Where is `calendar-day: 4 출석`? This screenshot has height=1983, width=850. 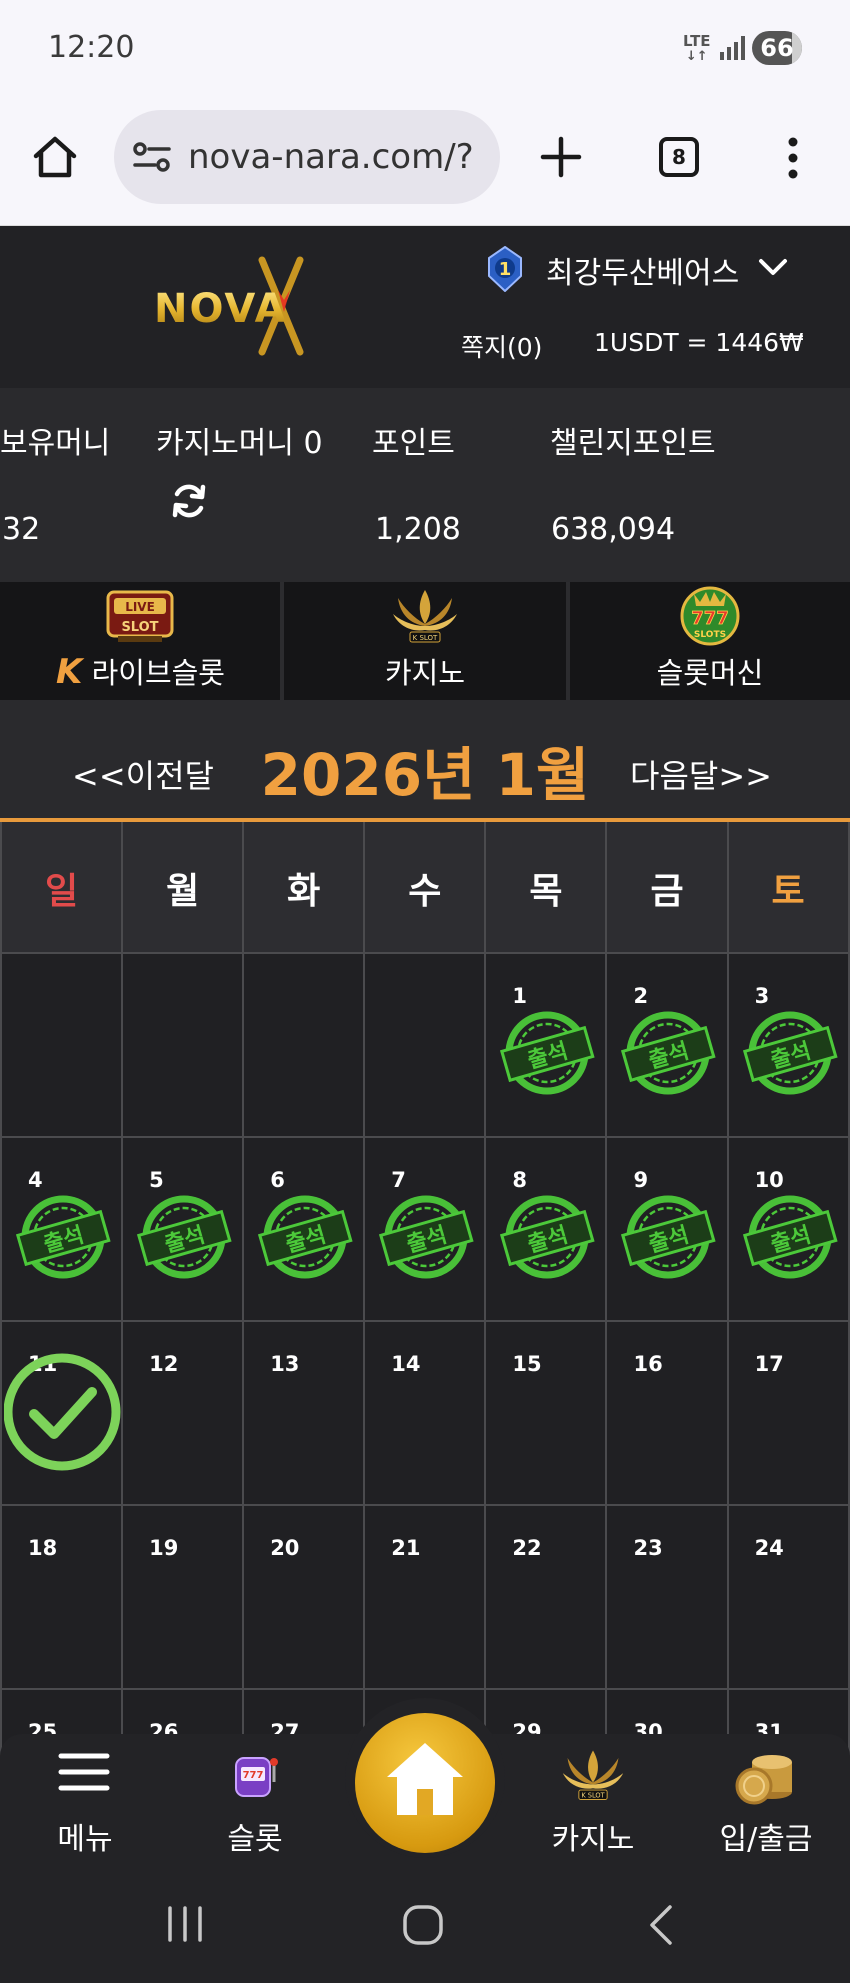
calendar-day: 4 출석 is located at coordinates (63, 1230).